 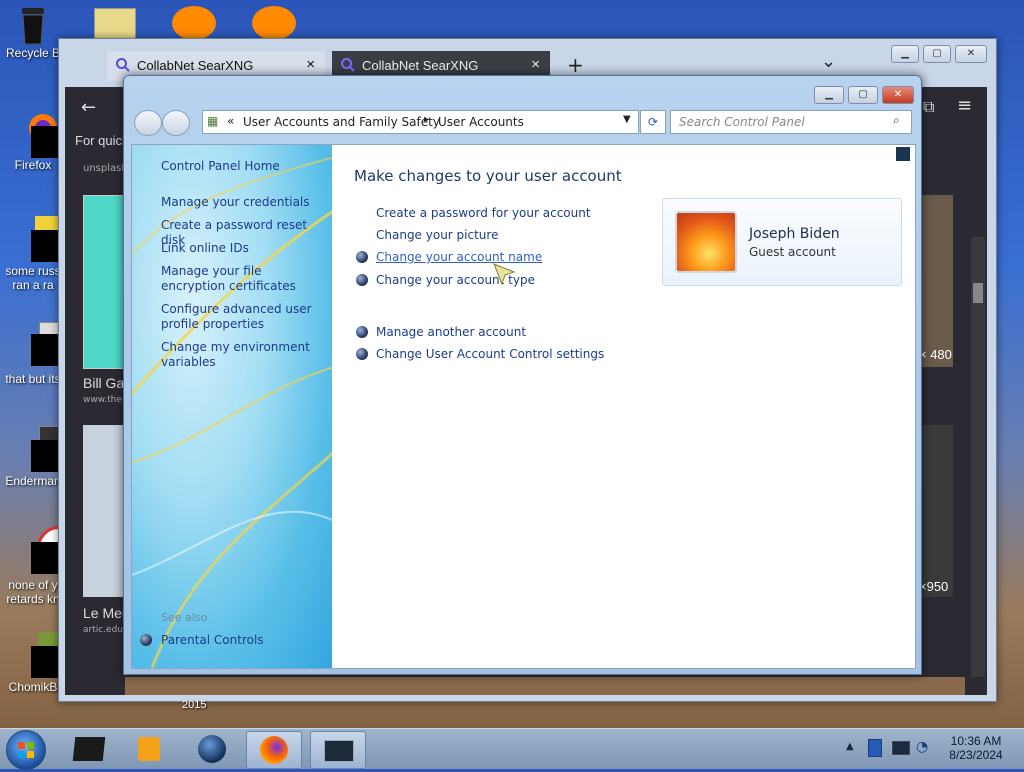 What do you see at coordinates (437, 235) in the screenshot?
I see `change-picture-link: Change your picture` at bounding box center [437, 235].